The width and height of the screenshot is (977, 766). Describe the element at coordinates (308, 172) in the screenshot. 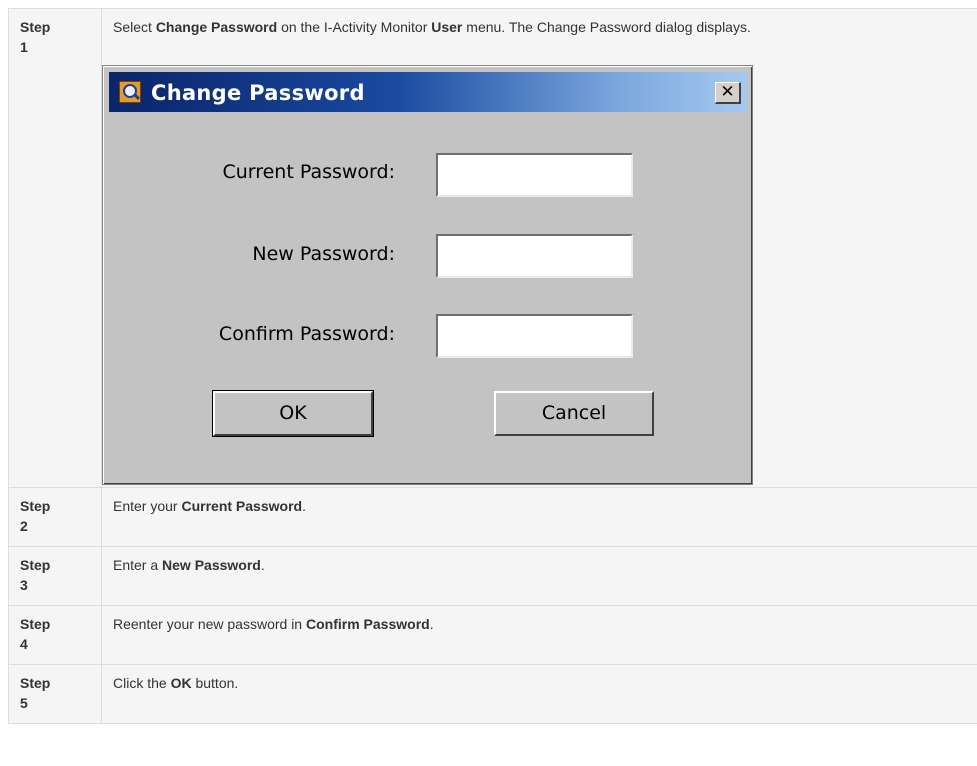

I see `current-password-label: Current Password:` at that location.